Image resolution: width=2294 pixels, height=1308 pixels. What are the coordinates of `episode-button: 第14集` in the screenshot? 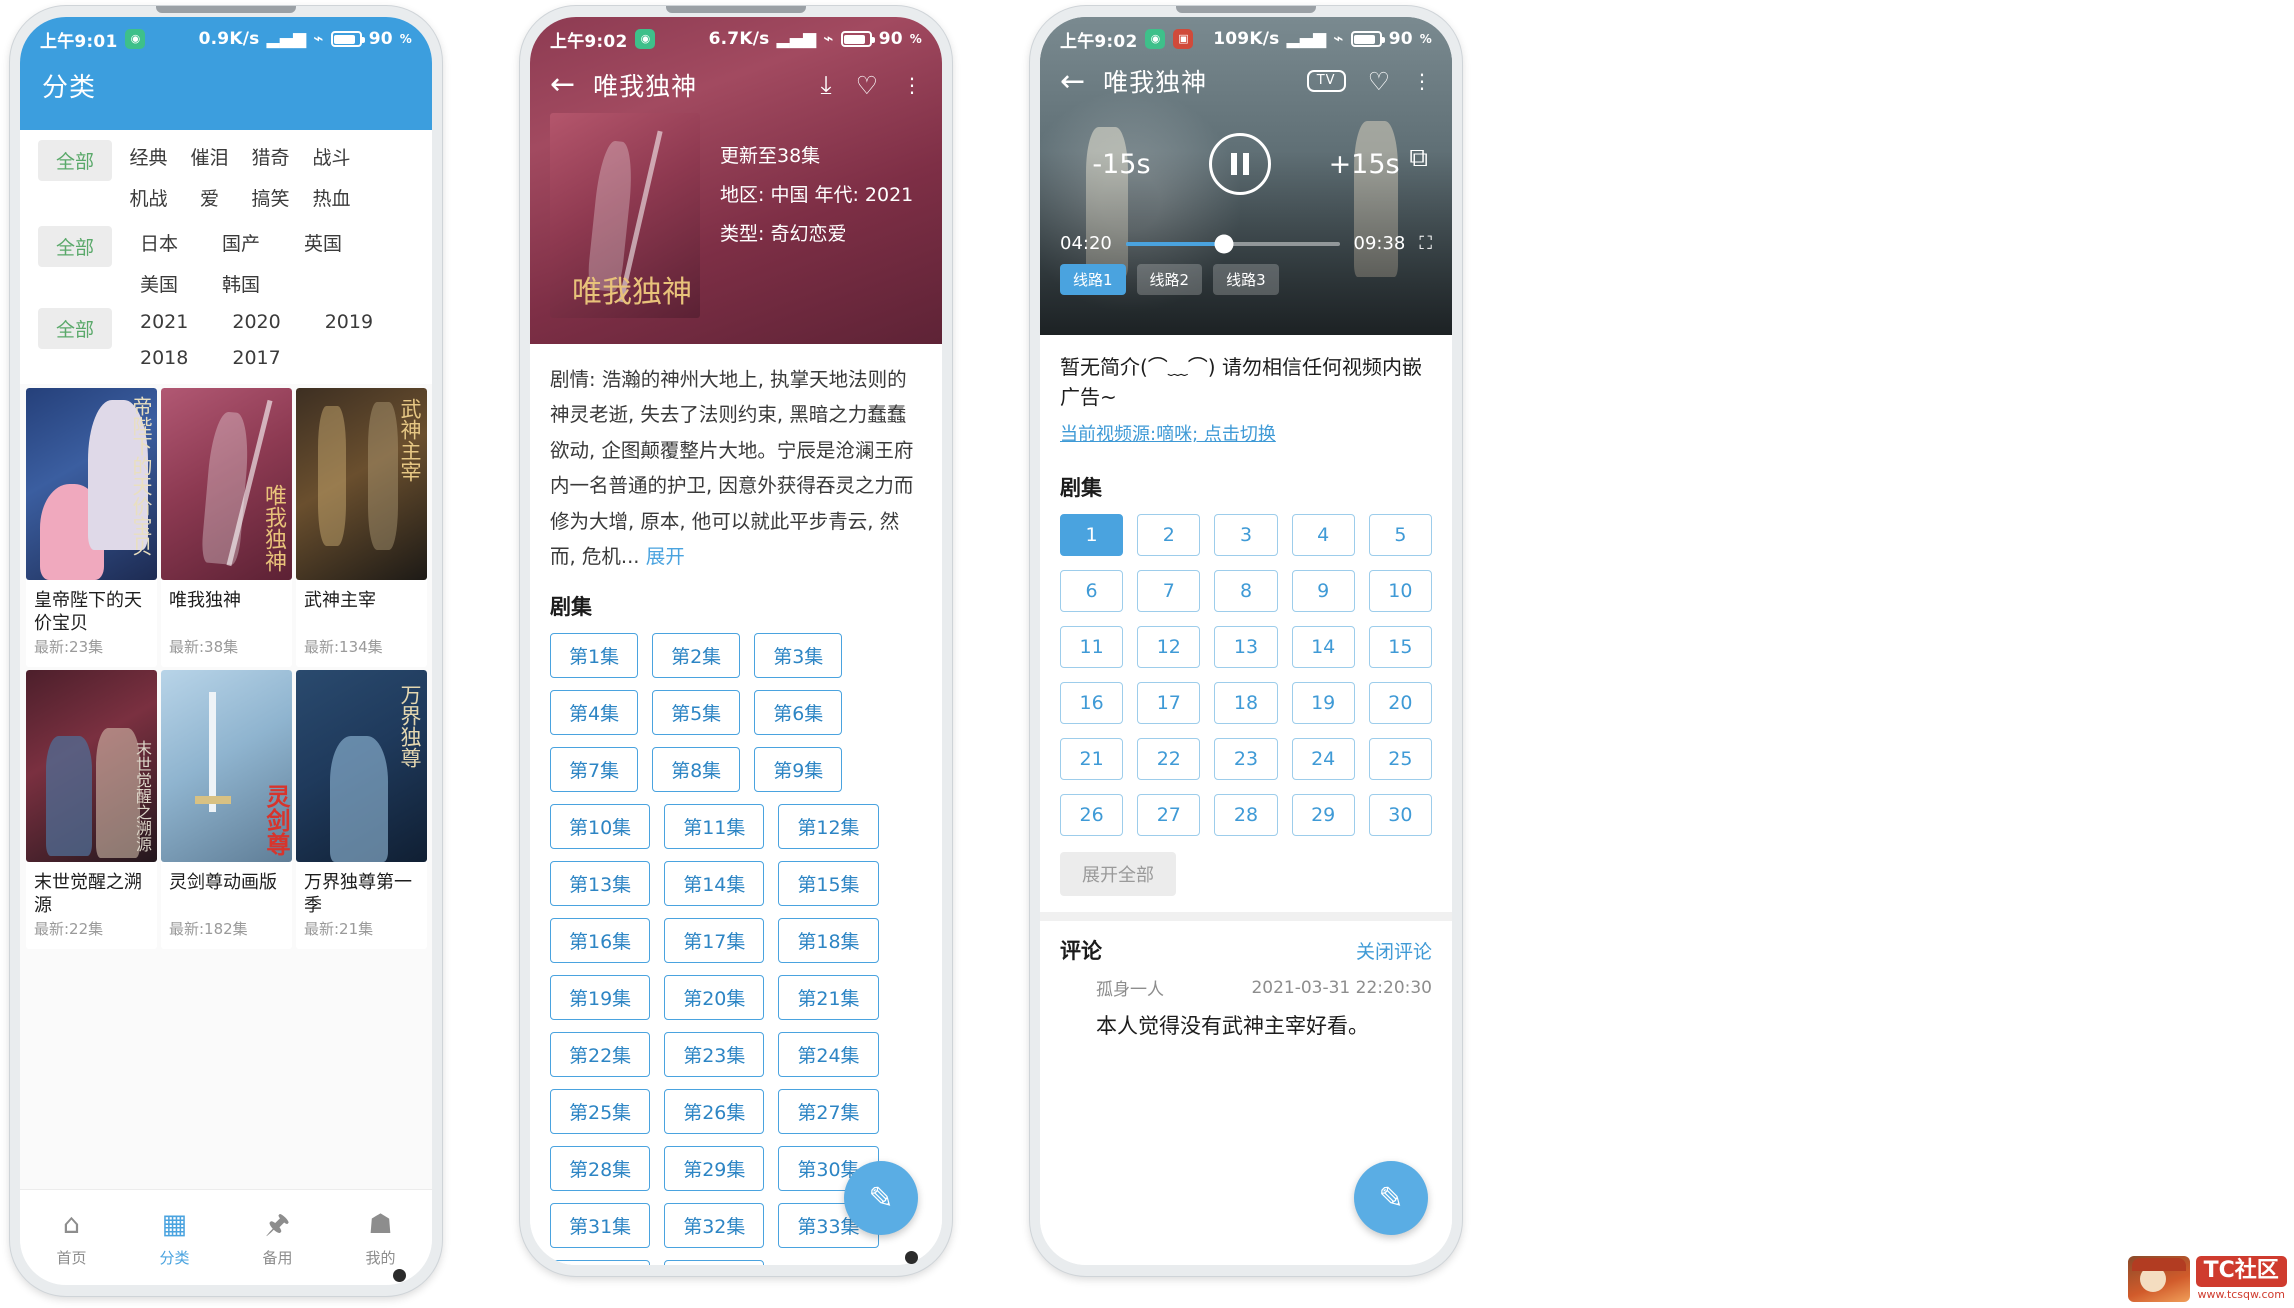 It's located at (714, 883).